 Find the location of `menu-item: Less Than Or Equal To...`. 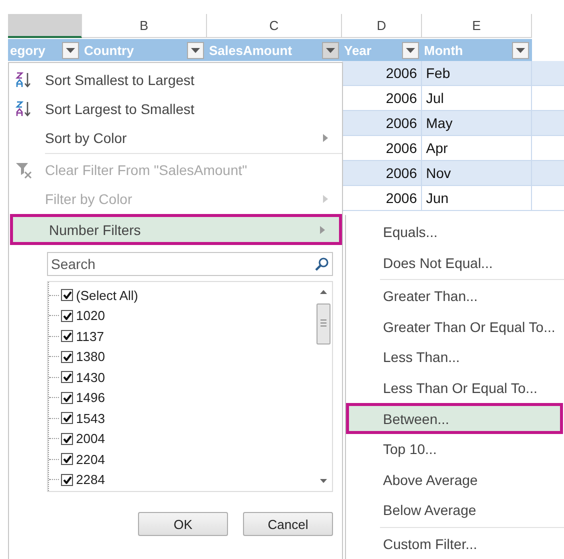

menu-item: Less Than Or Equal To... is located at coordinates (455, 387).